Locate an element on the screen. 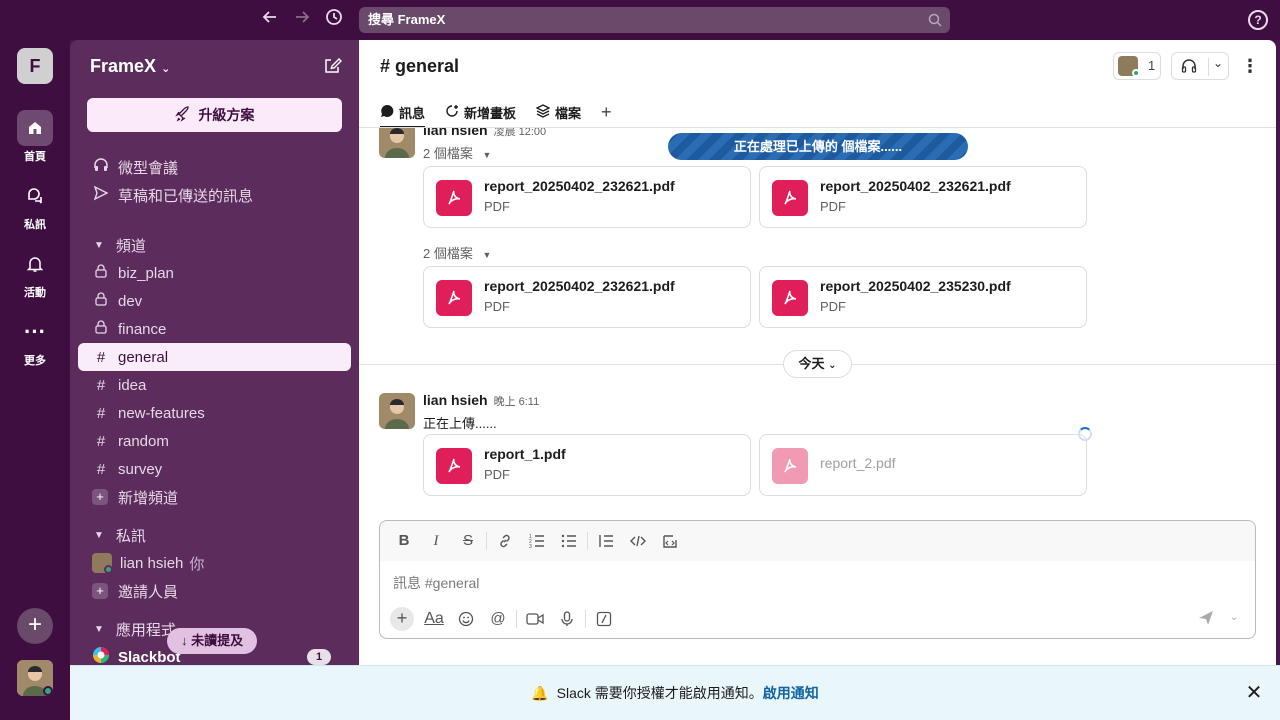 The image size is (1280, 720). file-attachment: report_1.pdf PDF is located at coordinates (587, 465).